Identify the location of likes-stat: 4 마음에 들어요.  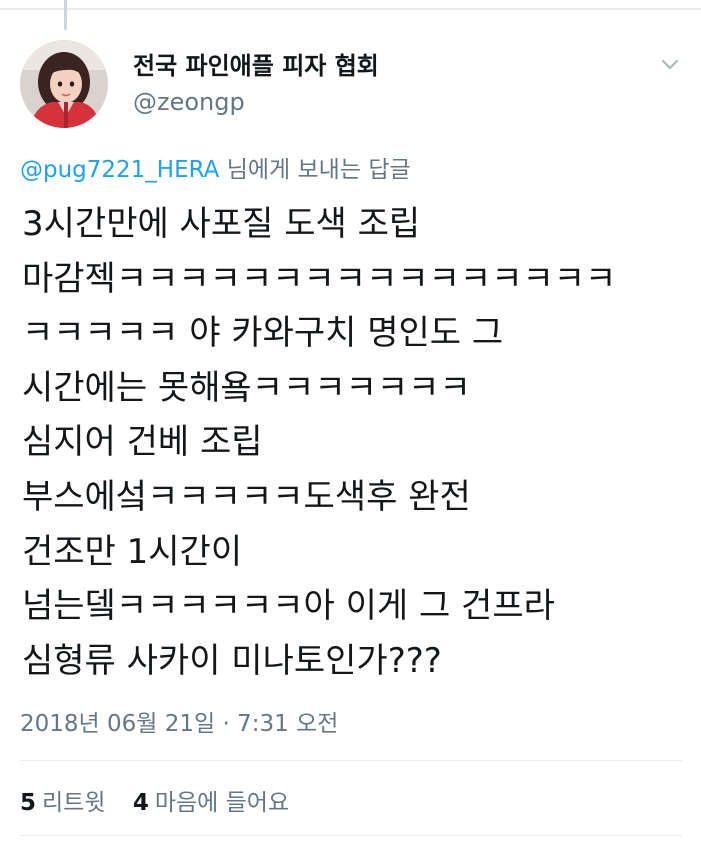
(211, 803).